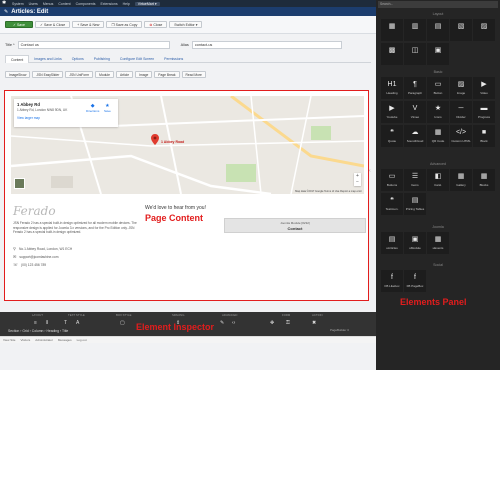  I want to click on zoom-out-button: −, so click(357, 182).